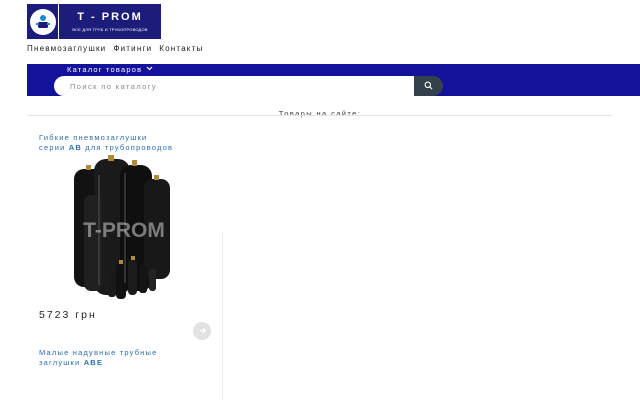  What do you see at coordinates (66, 48) in the screenshot?
I see `nav-item-pneumoplugs: Пневмозаглушки` at bounding box center [66, 48].